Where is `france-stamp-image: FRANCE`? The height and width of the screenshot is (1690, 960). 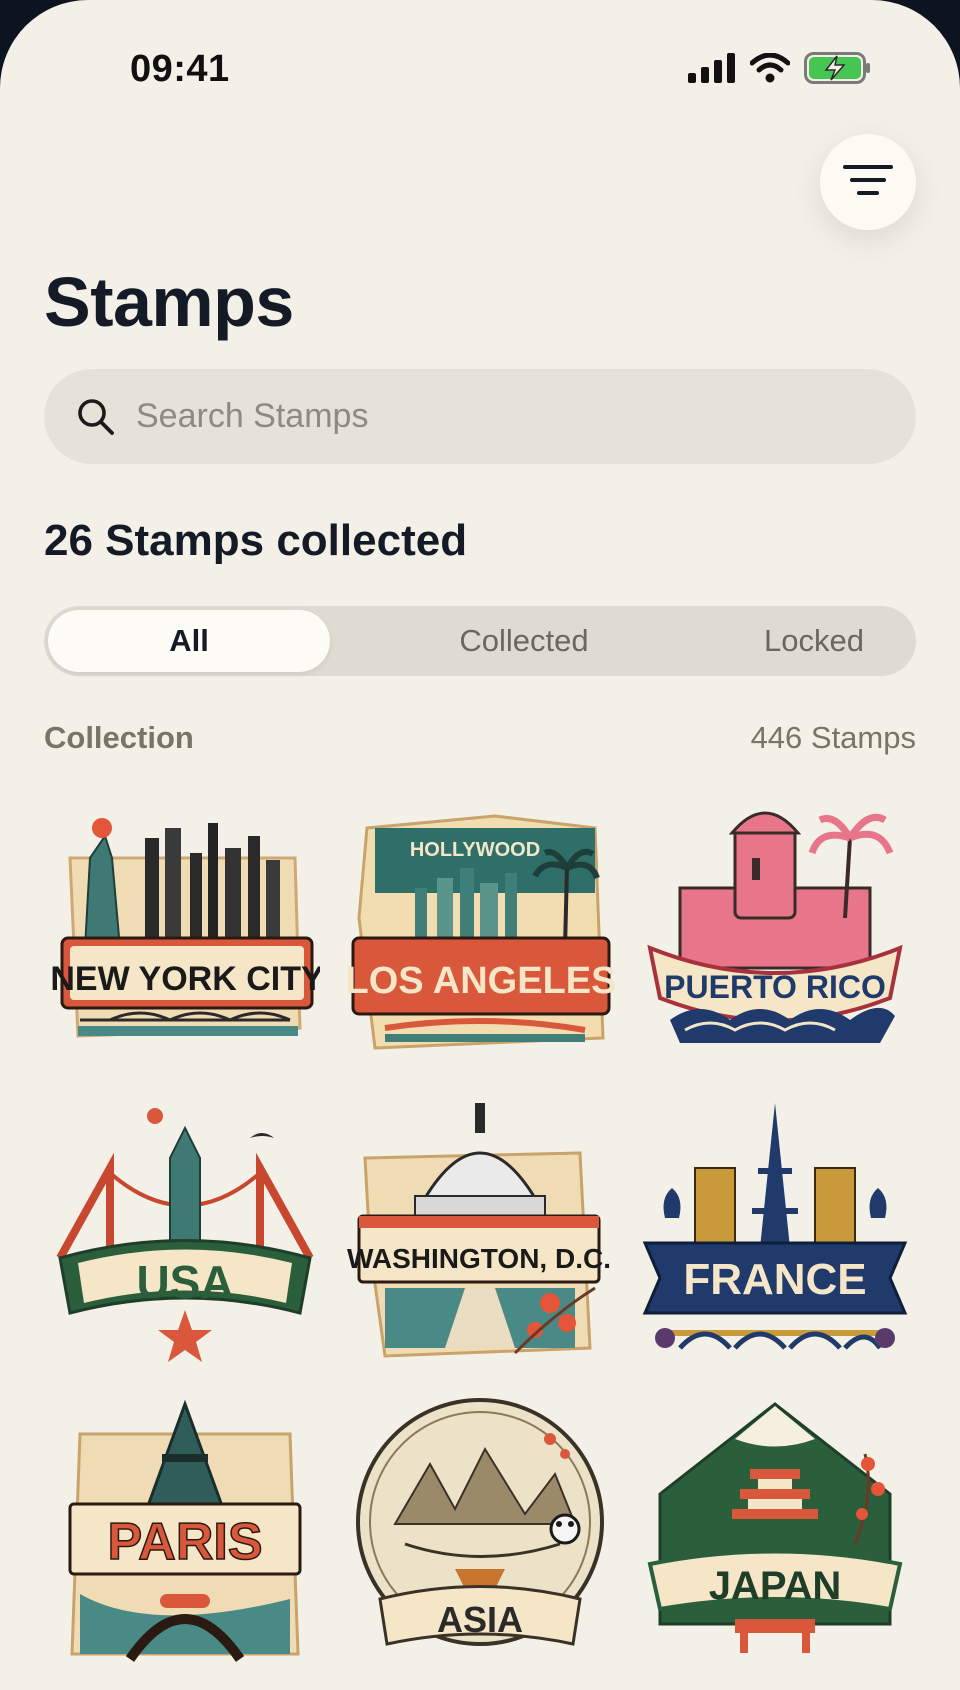 france-stamp-image: FRANCE is located at coordinates (775, 1226).